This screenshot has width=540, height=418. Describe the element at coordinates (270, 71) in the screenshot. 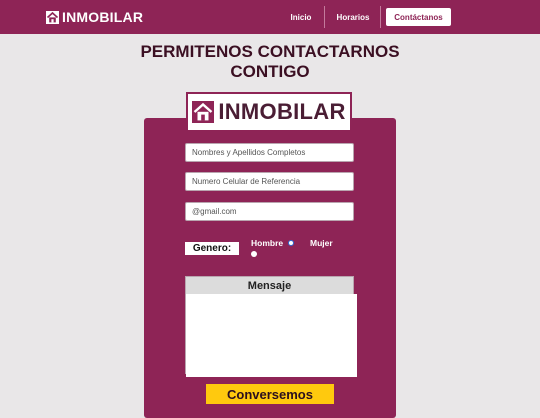

I see `page-title-line-2: CONTIGO` at that location.